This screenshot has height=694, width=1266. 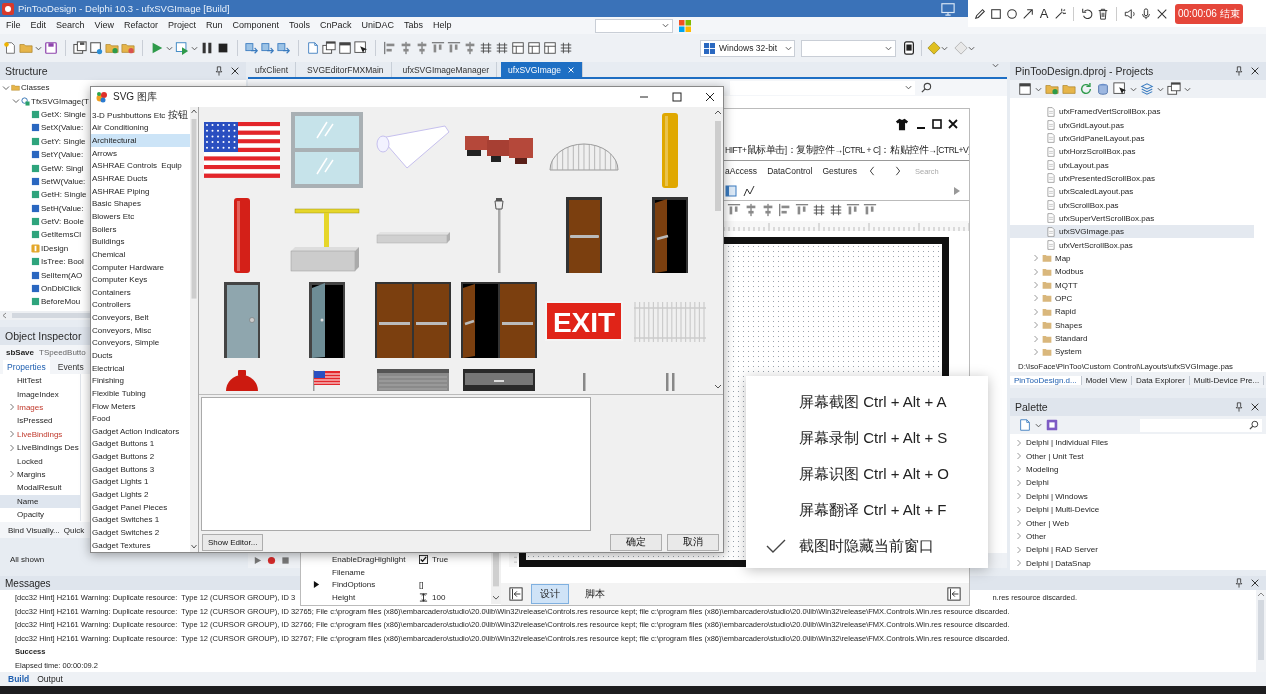 I want to click on tree-item: GetV: Boole, so click(x=42, y=221).